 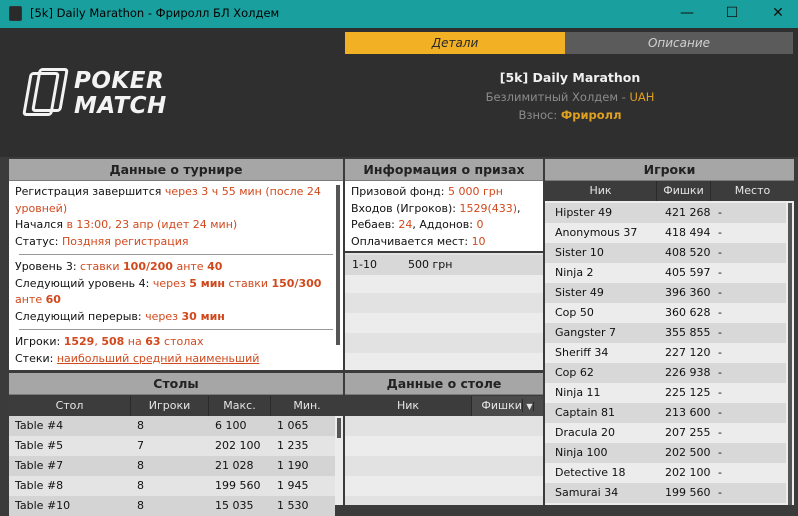 I want to click on status-value: Поздняя регистрация, so click(x=125, y=241).